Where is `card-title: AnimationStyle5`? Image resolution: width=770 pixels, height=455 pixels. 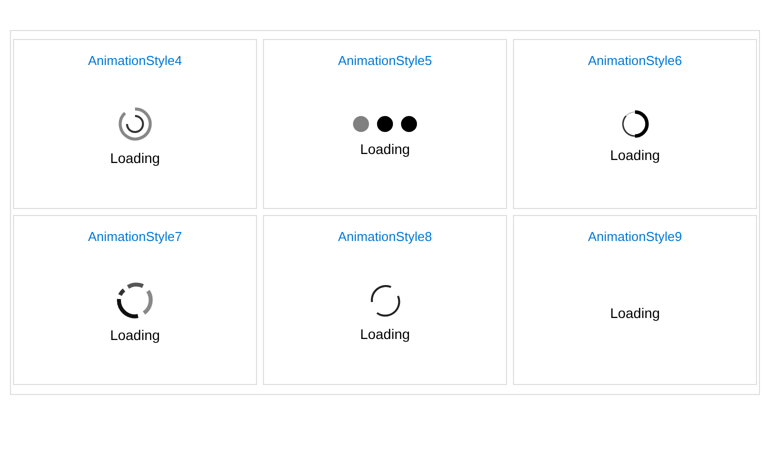
card-title: AnimationStyle5 is located at coordinates (385, 61).